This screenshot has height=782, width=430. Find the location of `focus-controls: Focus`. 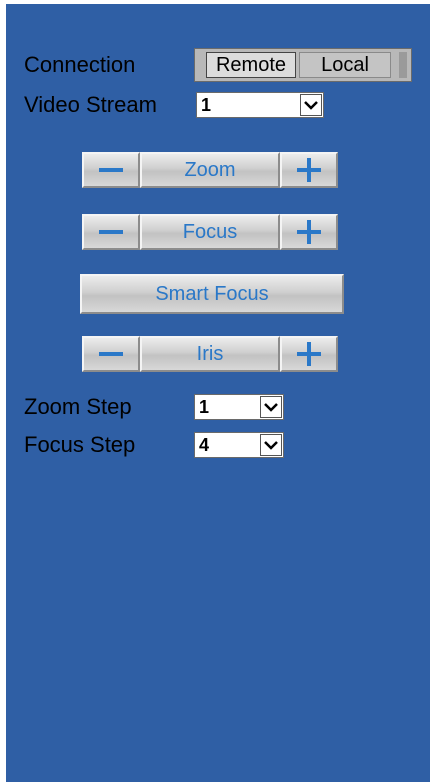

focus-controls: Focus is located at coordinates (211, 232).